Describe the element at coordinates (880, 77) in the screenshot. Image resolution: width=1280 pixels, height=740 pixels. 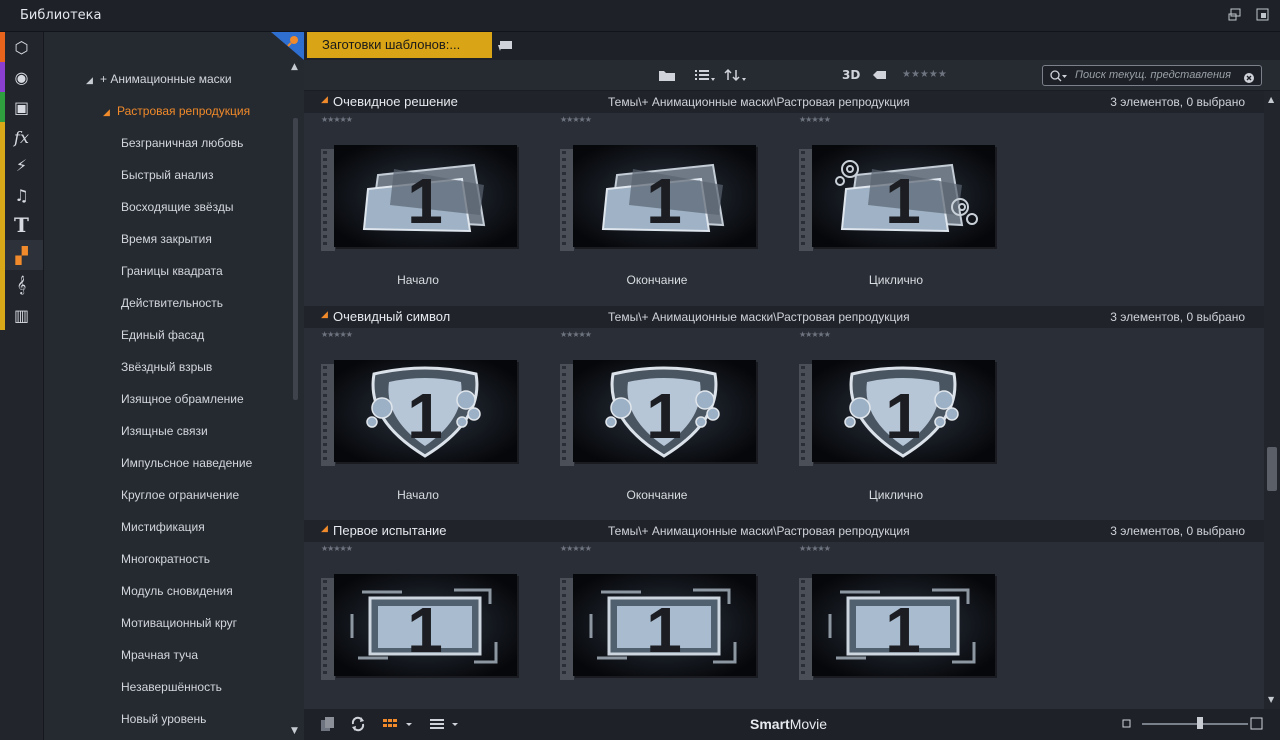
I see `tag-icon` at that location.